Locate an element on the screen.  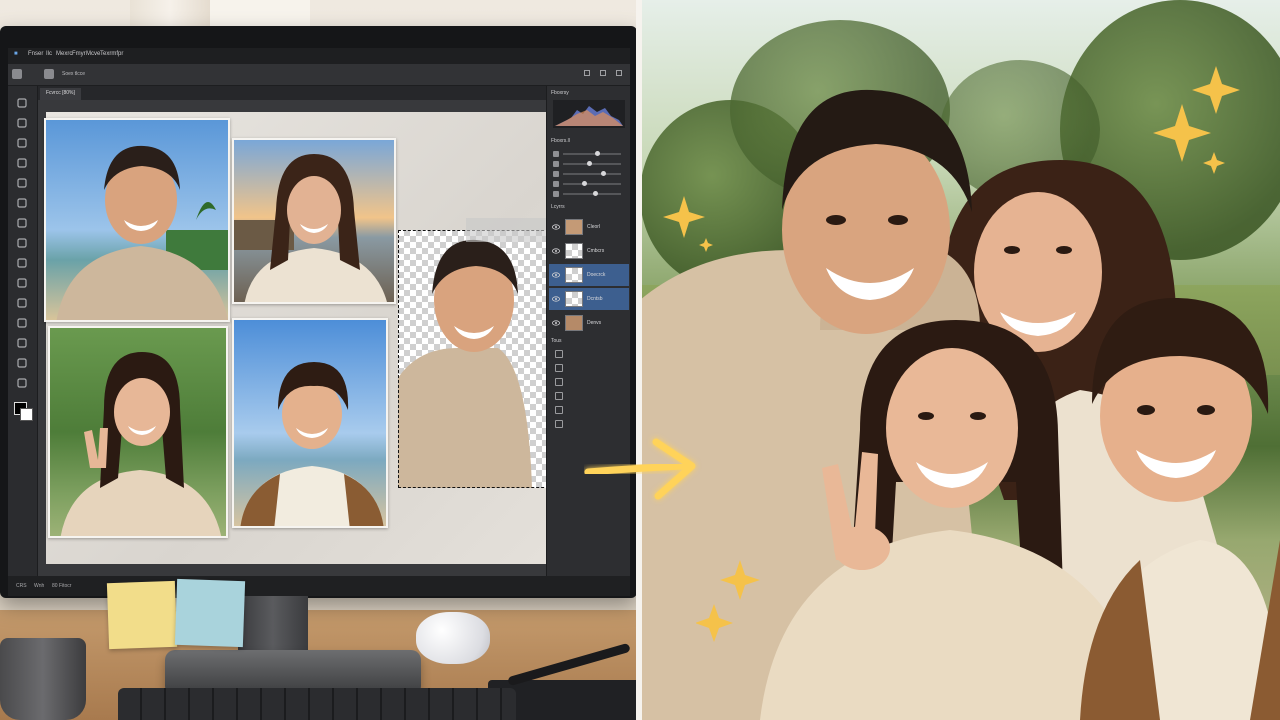
monitor-stand is located at coordinates (273, 627).